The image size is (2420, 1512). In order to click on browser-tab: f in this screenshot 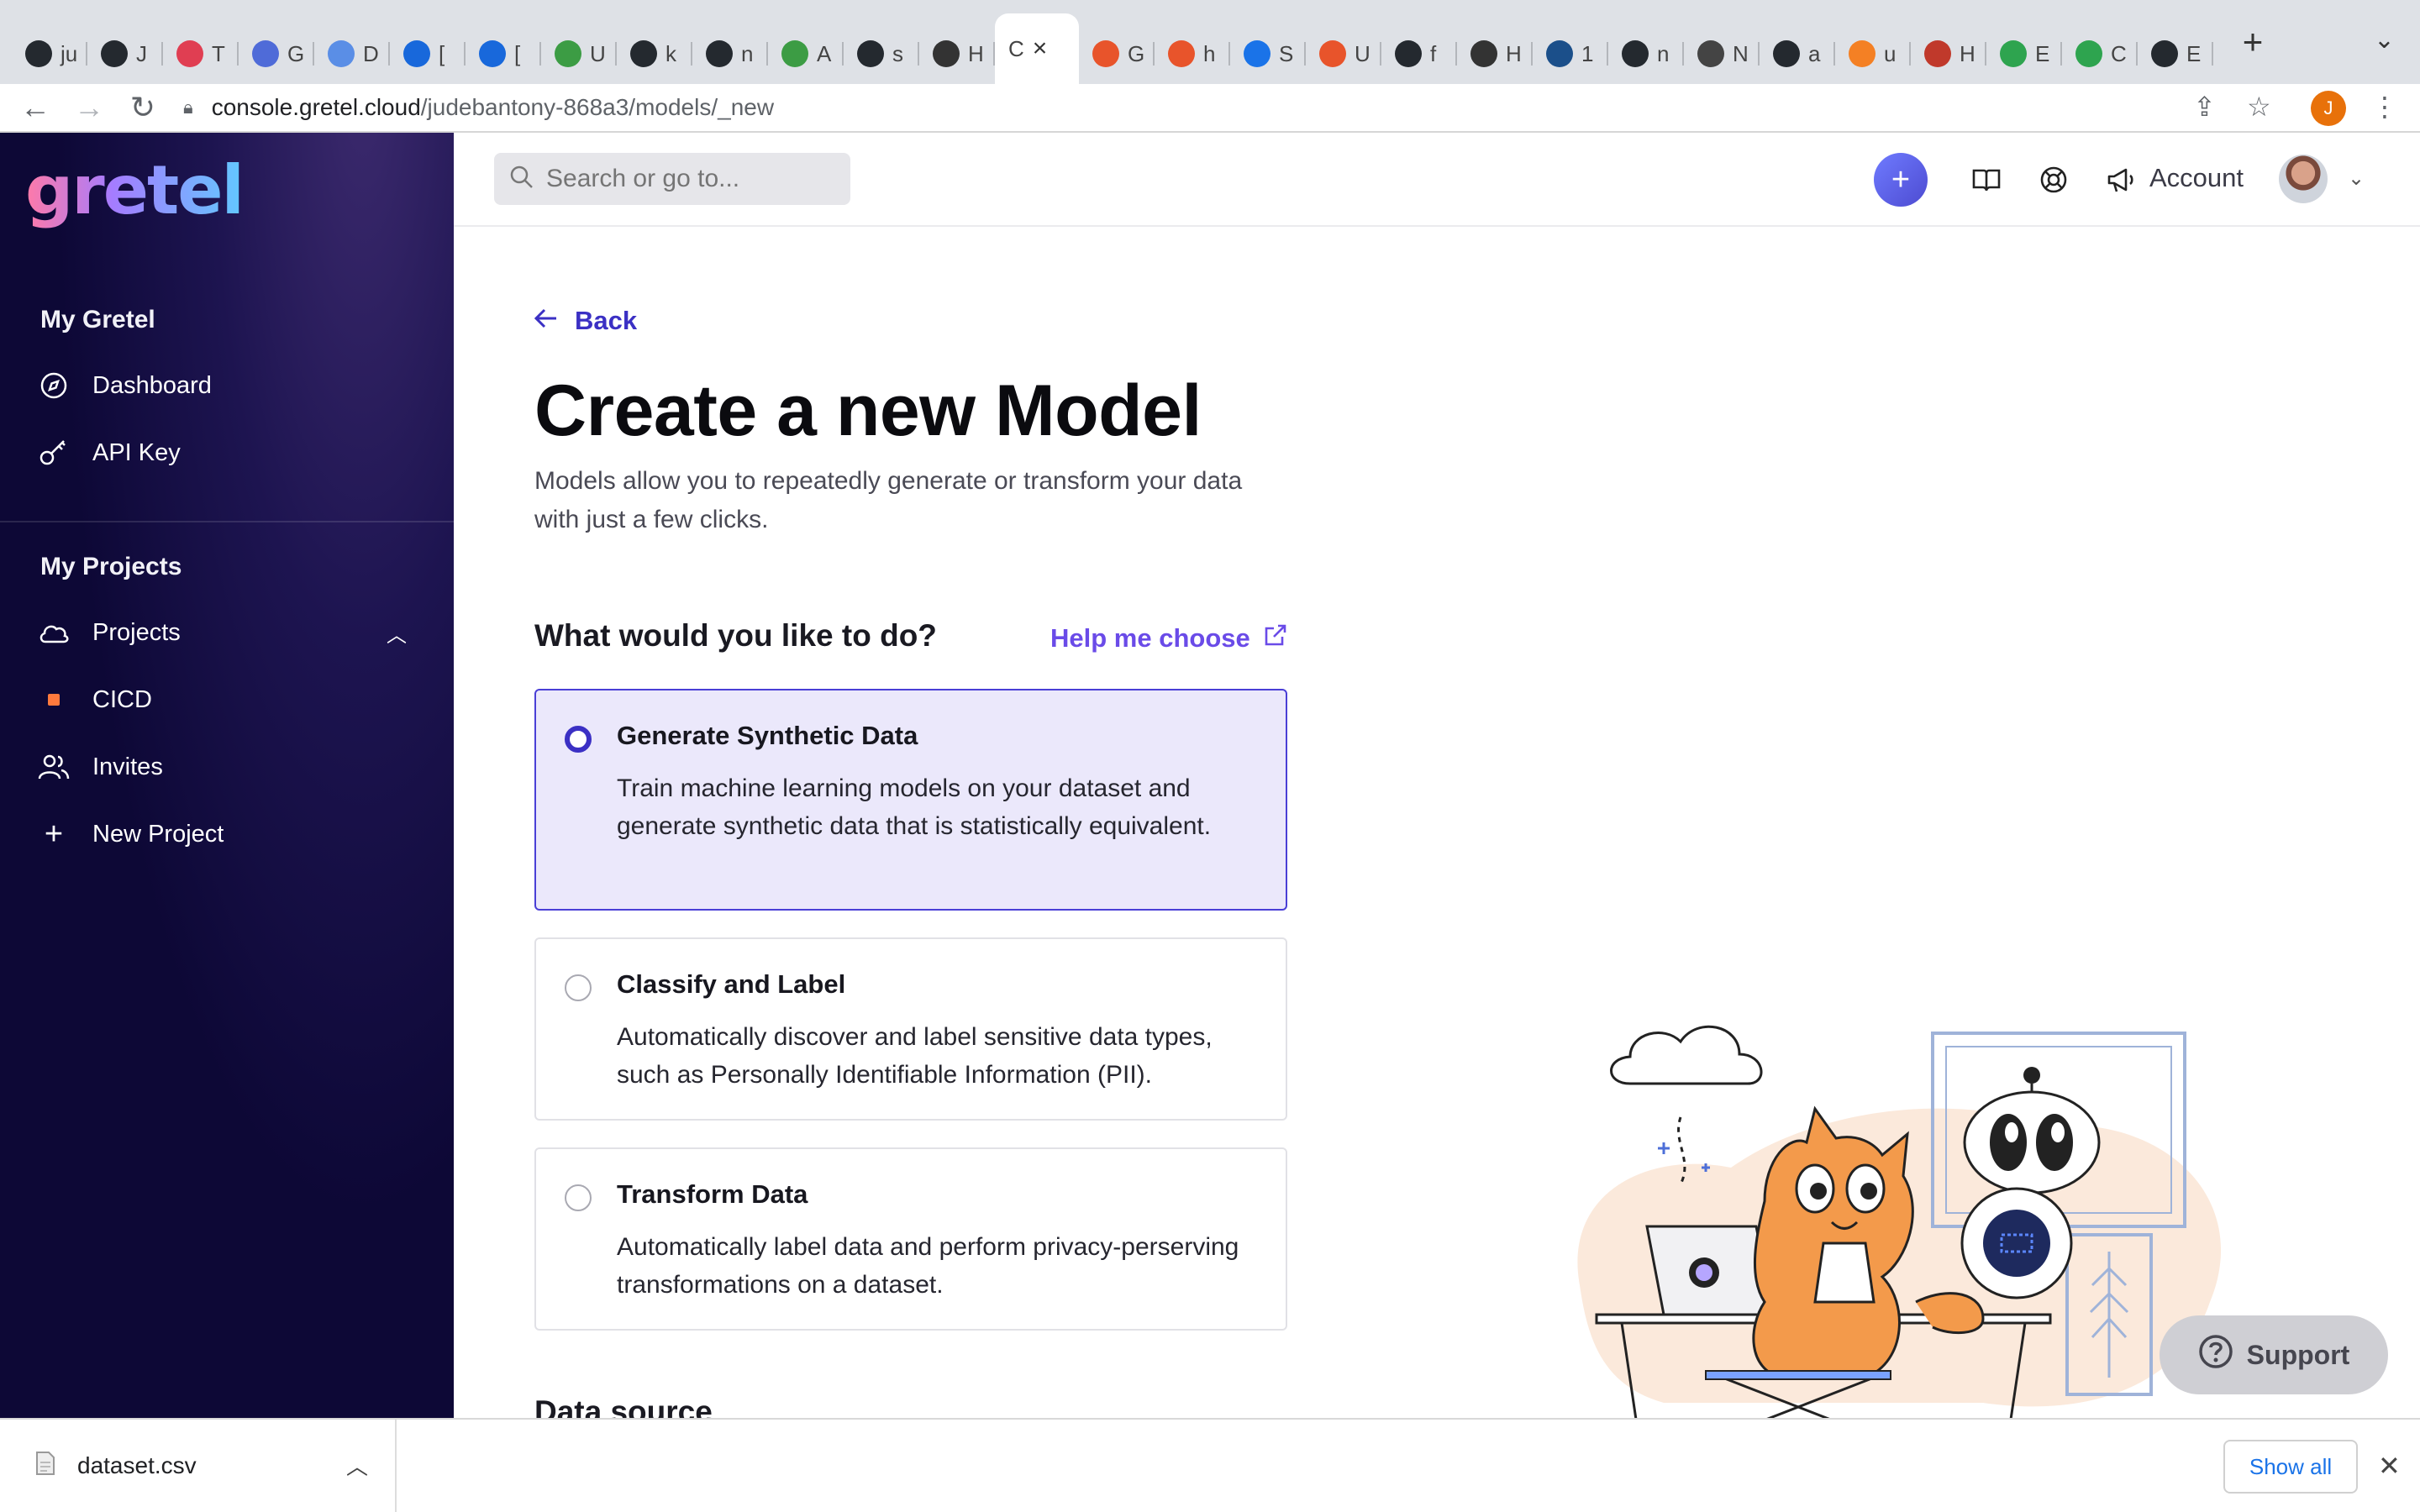, I will do `click(1419, 54)`.